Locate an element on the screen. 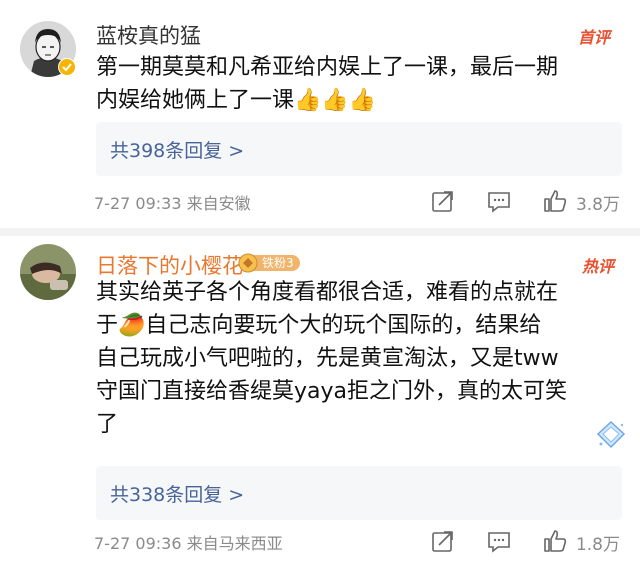 Image resolution: width=640 pixels, height=578 pixels. comment-text-line: 第一期莫莫和凡希亚给内娱上了一课，最后一期 is located at coordinates (327, 67).